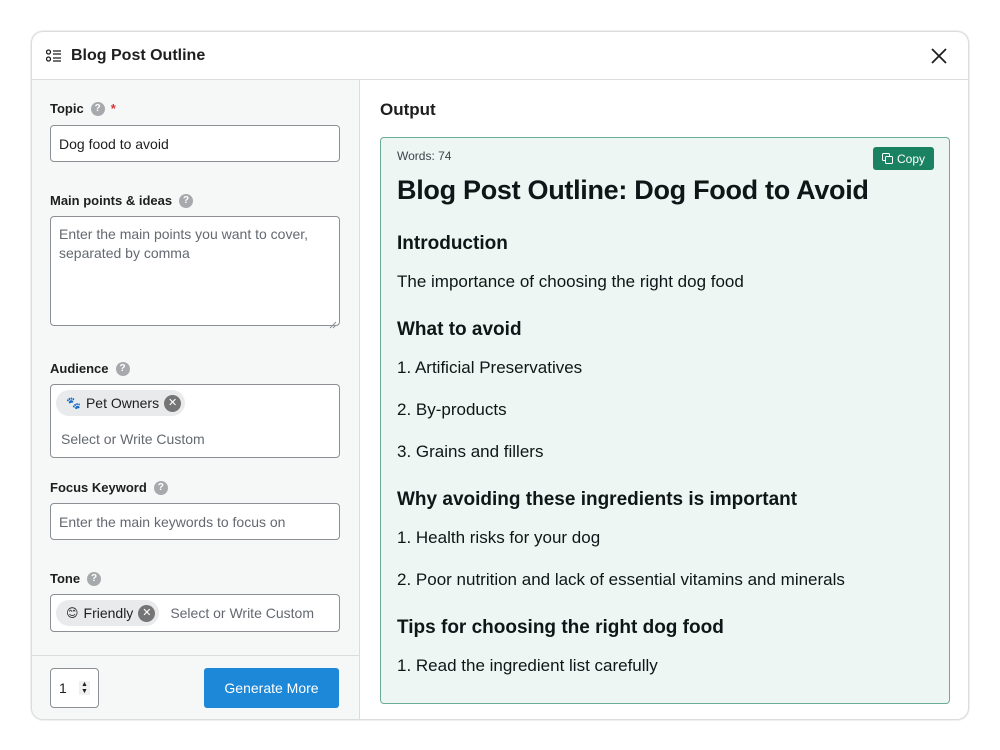  I want to click on dialog-header: Blog Post Outline, so click(500, 56).